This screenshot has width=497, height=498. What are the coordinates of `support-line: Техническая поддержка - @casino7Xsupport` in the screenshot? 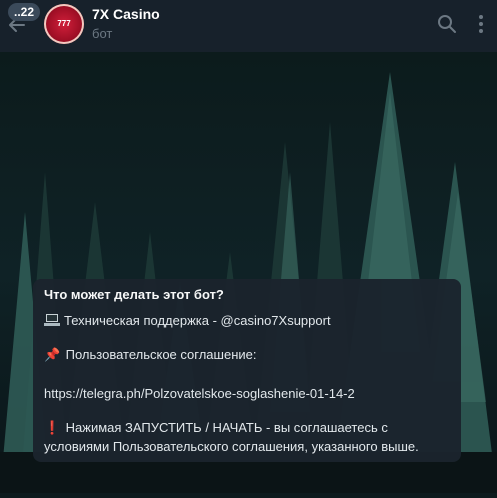 It's located at (187, 320).